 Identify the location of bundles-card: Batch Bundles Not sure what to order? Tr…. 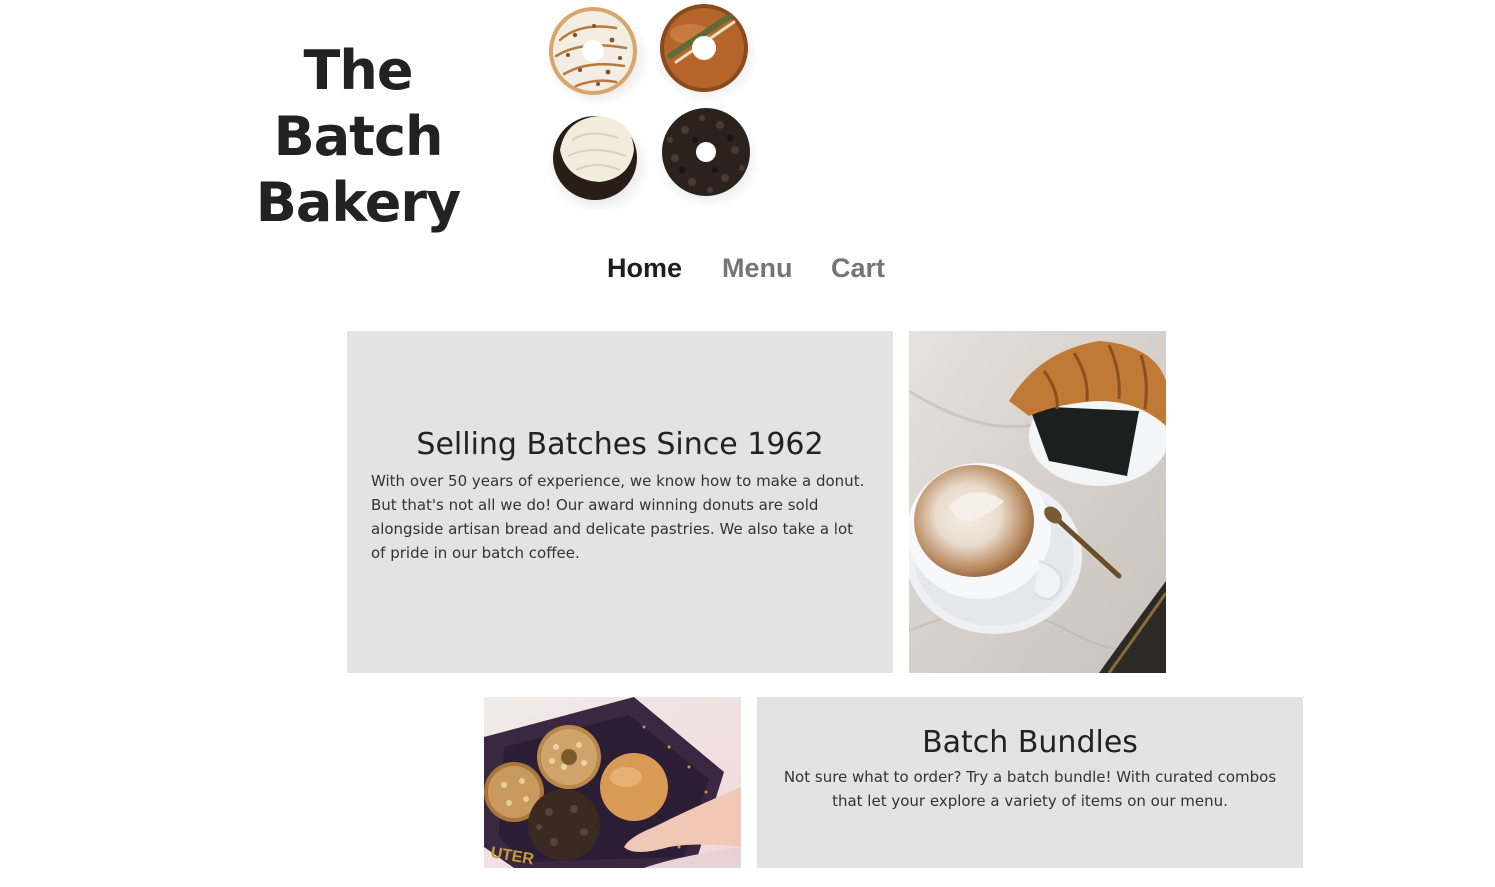
(1030, 782).